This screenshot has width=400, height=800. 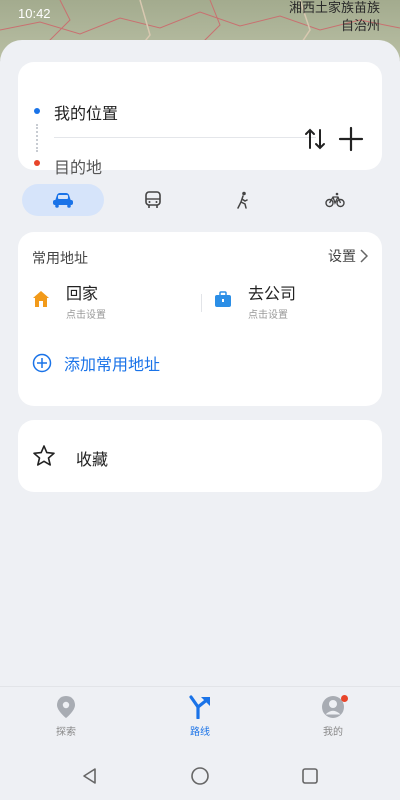 What do you see at coordinates (90, 776) in the screenshot?
I see `back-icon` at bounding box center [90, 776].